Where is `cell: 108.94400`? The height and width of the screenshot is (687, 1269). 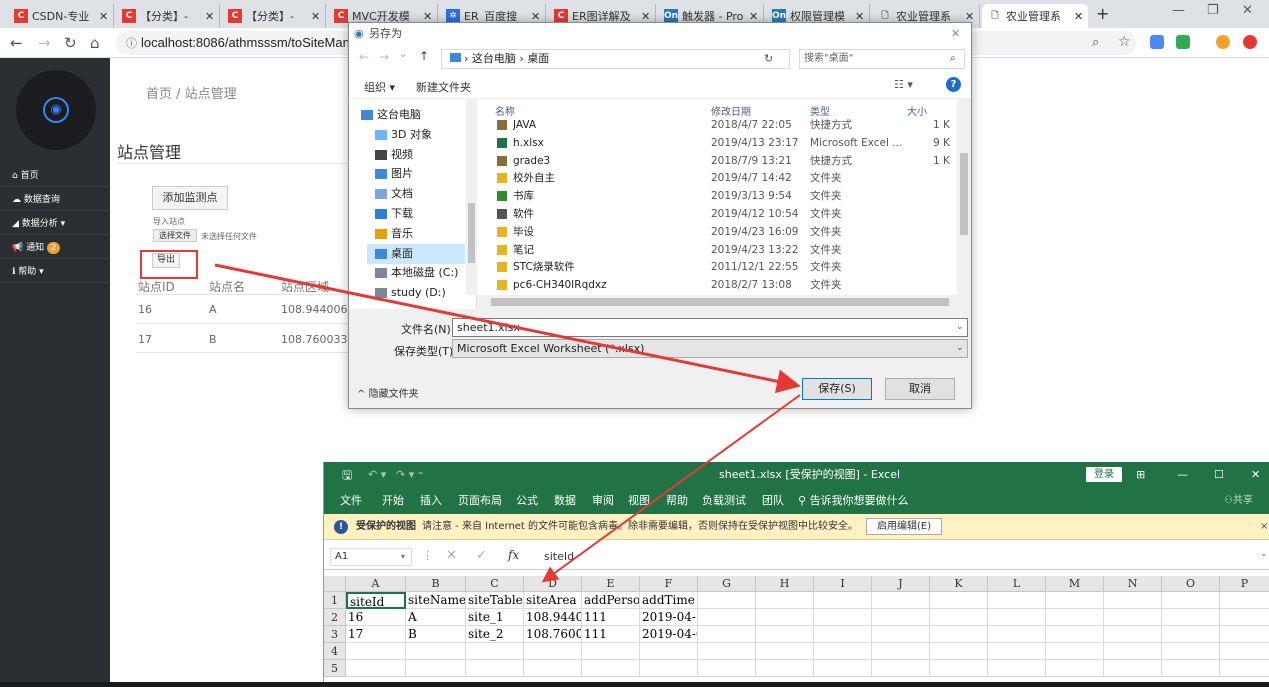 cell: 108.94400 is located at coordinates (553, 617).